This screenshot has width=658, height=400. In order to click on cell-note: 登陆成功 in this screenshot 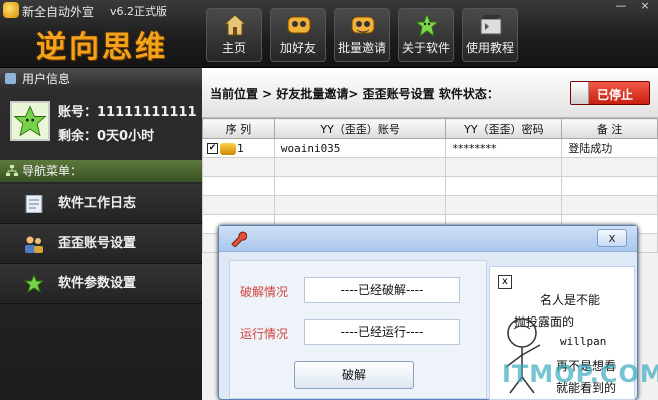, I will do `click(609, 148)`.